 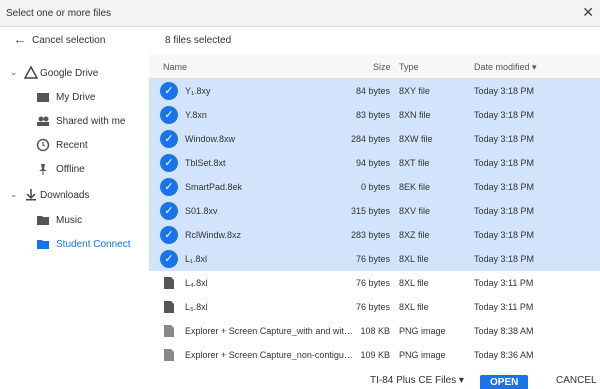 What do you see at coordinates (74, 220) in the screenshot?
I see `nav-item-music: Music` at bounding box center [74, 220].